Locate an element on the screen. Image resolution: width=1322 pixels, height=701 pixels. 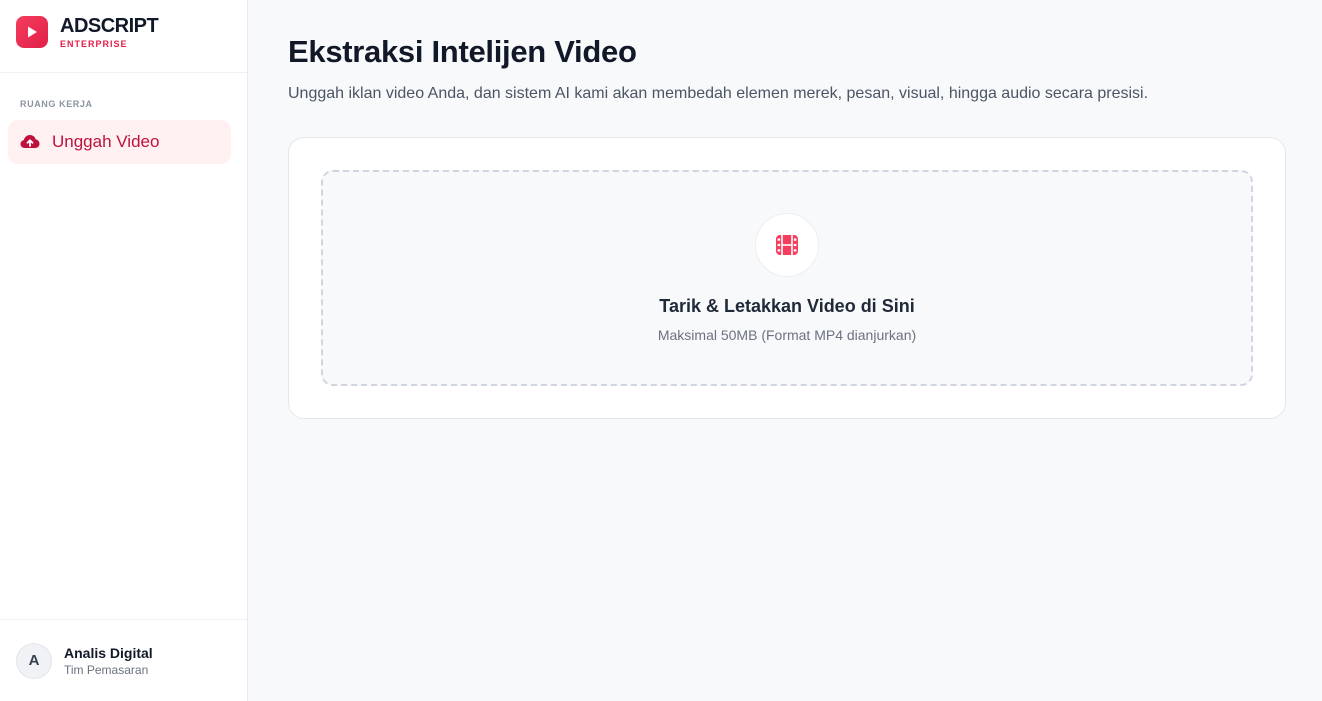
cloud-upload-icon is located at coordinates (30, 142).